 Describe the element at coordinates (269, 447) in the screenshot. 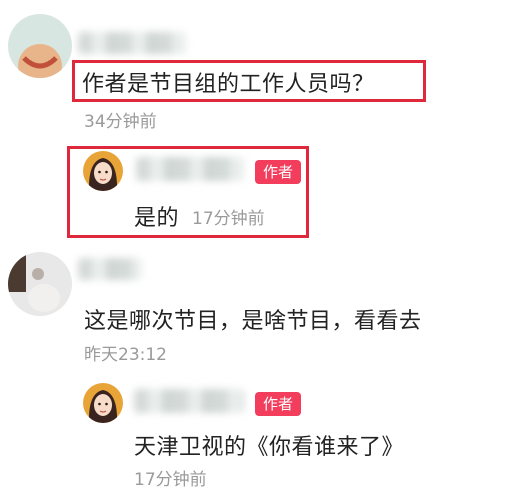

I see `reply-text: 天津卫视的《你看谁来了》` at that location.